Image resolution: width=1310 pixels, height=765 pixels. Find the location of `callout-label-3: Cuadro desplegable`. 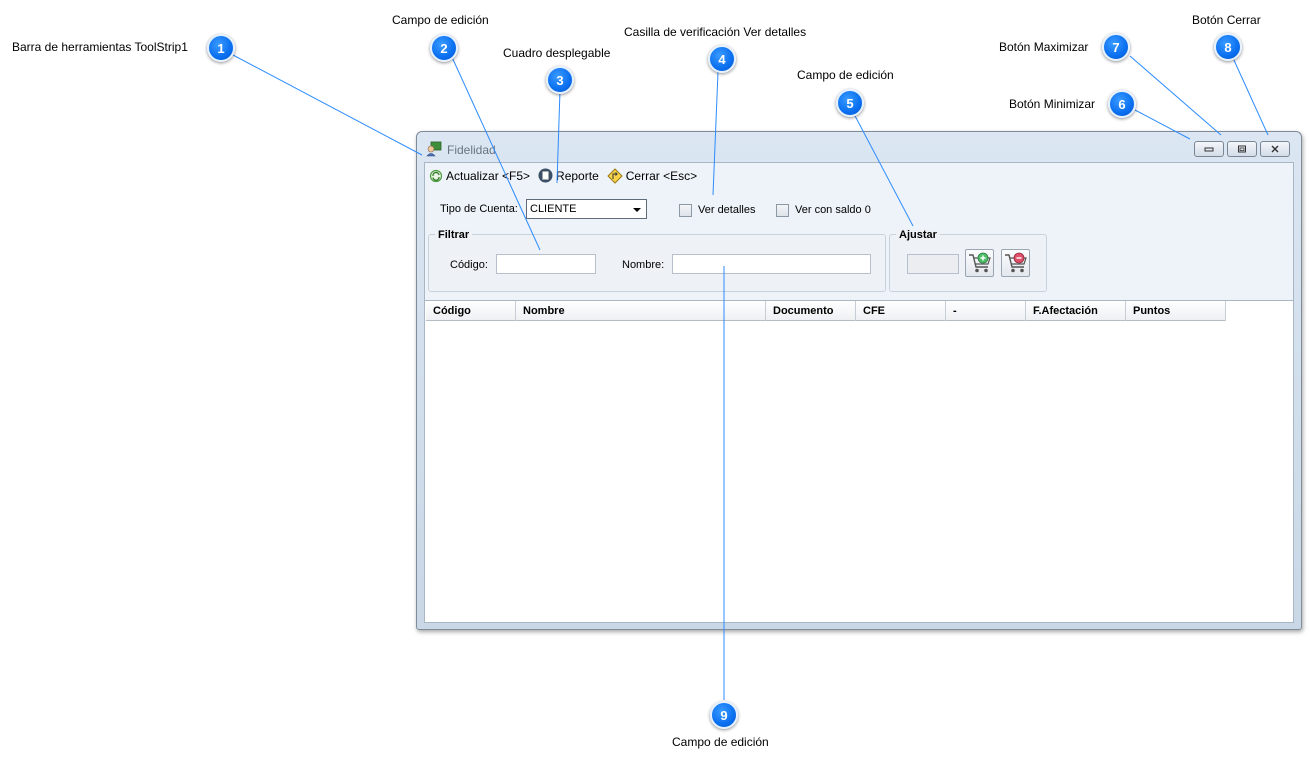

callout-label-3: Cuadro desplegable is located at coordinates (557, 53).